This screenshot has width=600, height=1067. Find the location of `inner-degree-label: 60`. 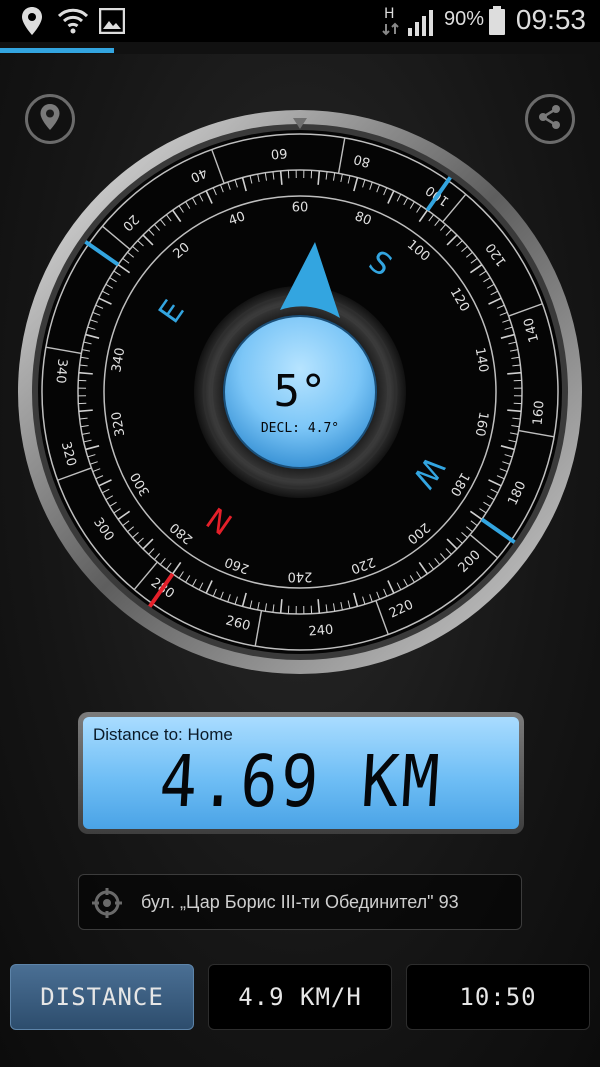

inner-degree-label: 60 is located at coordinates (300, 208).